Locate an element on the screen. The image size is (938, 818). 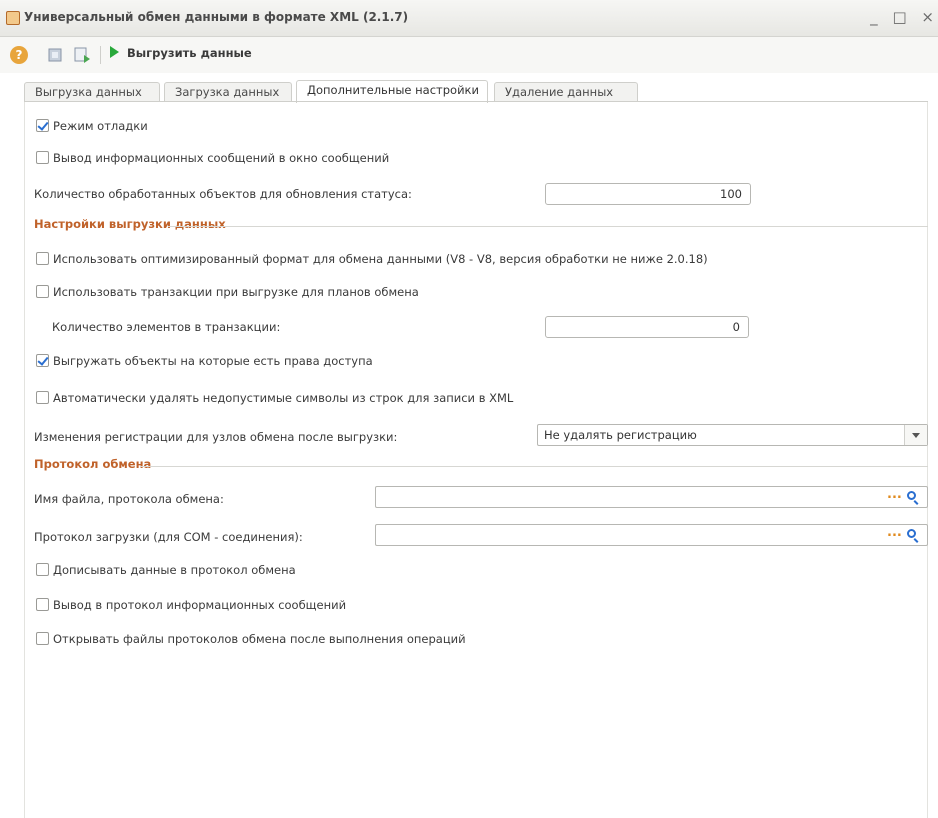
file-name-open-icon is located at coordinates (911, 495).